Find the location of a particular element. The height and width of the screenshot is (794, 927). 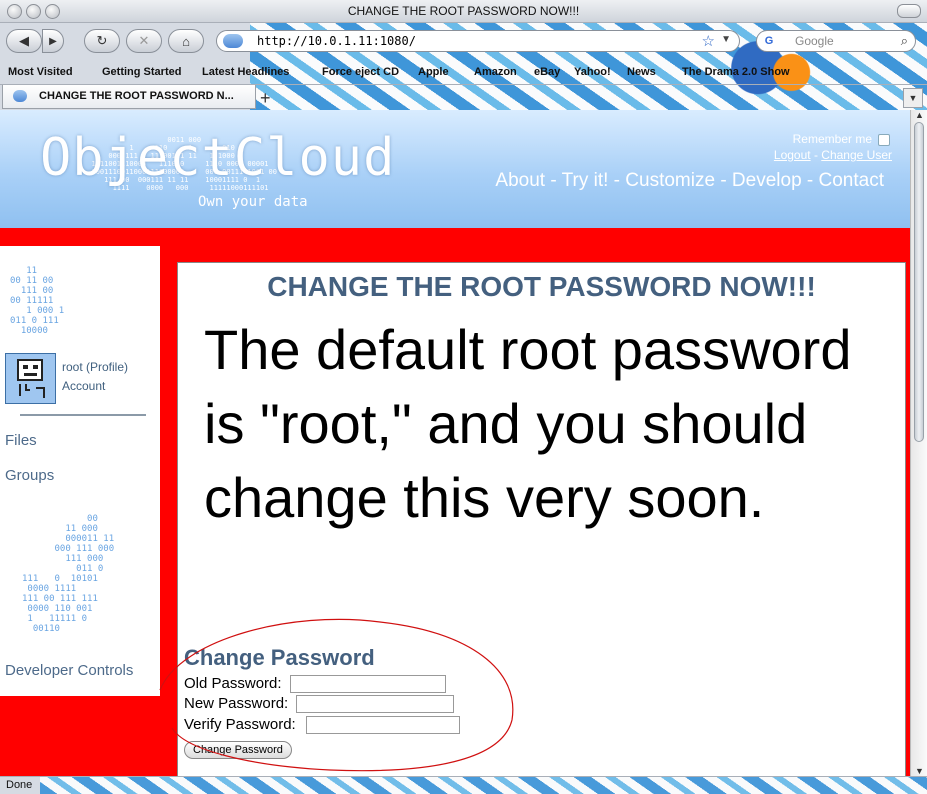

site-identity-icon is located at coordinates (233, 41).